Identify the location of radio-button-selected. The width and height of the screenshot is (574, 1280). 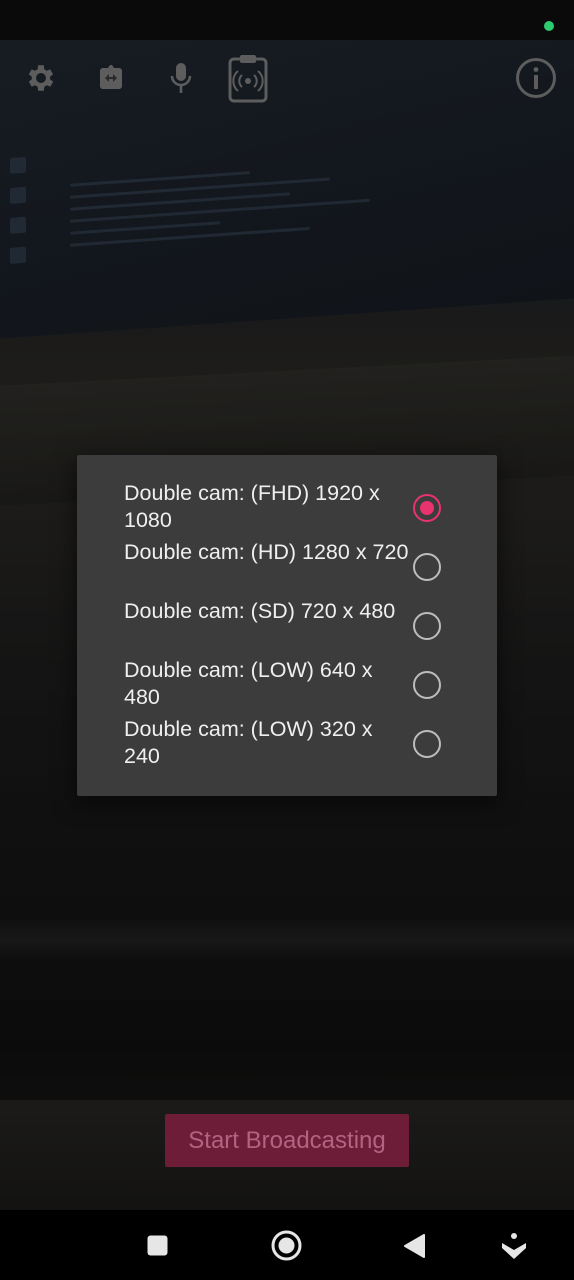
(427, 508).